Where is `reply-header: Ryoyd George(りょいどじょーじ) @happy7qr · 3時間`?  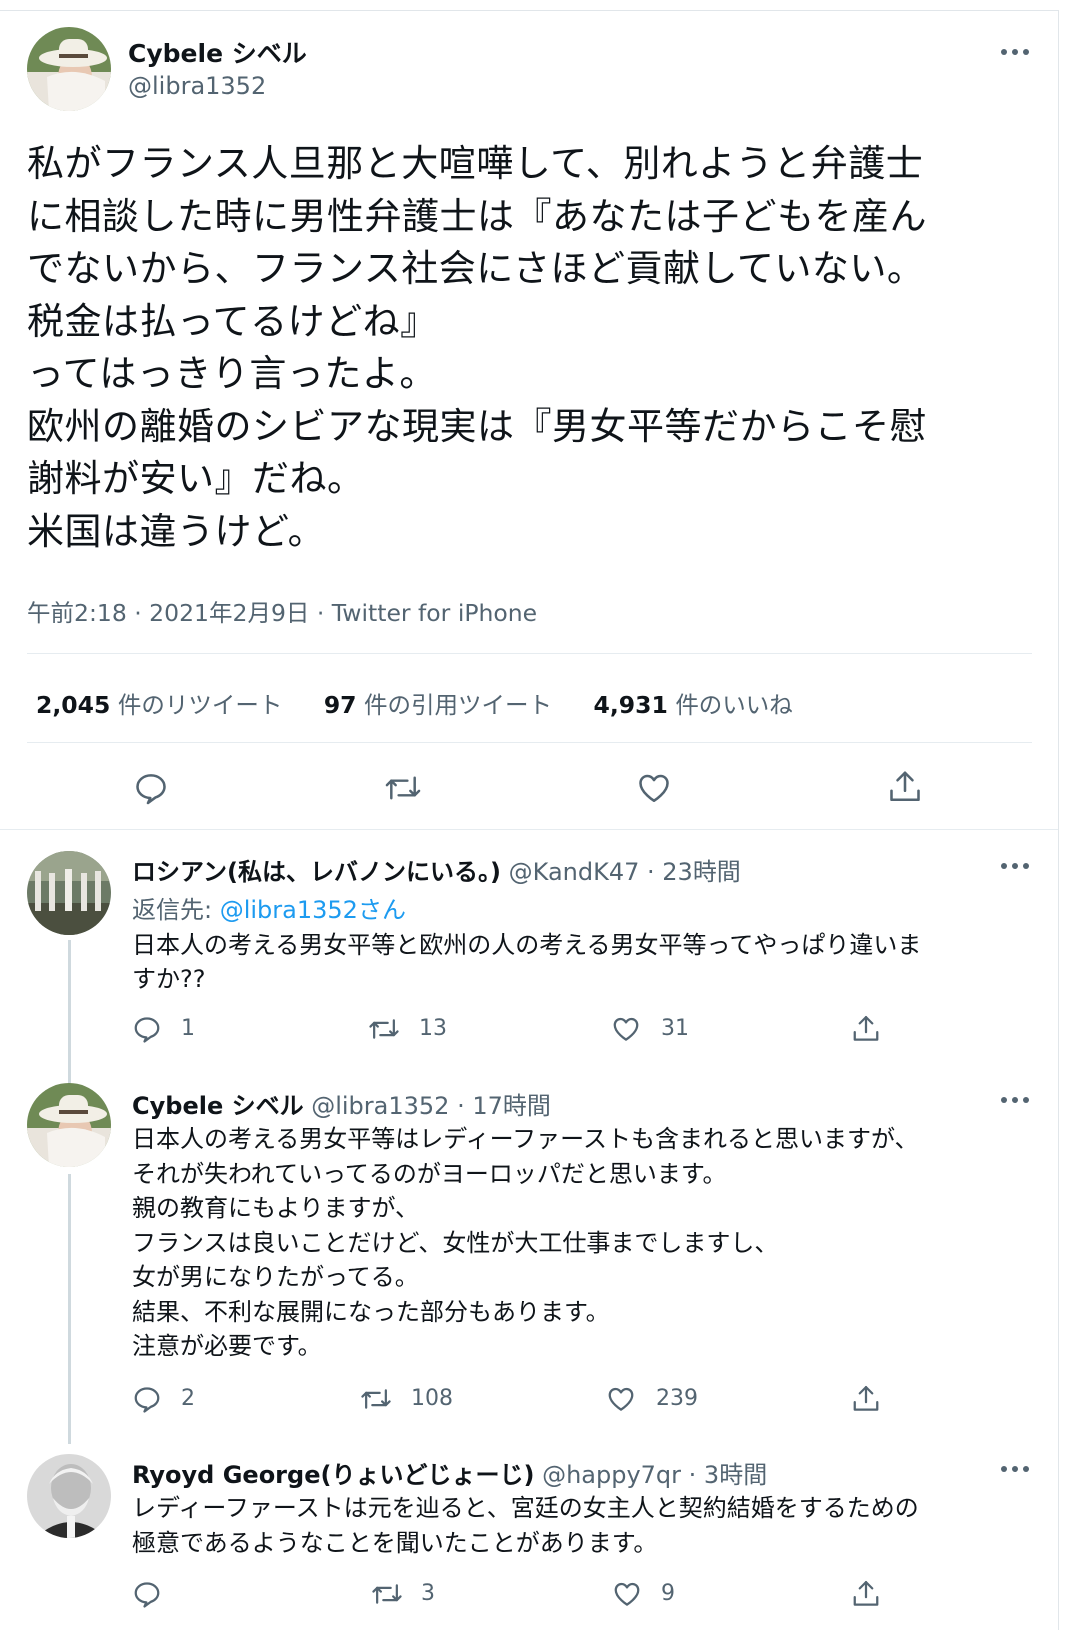 reply-header: Ryoyd George(りょいどじょーじ) @happy7qr · 3時間 is located at coordinates (449, 1472).